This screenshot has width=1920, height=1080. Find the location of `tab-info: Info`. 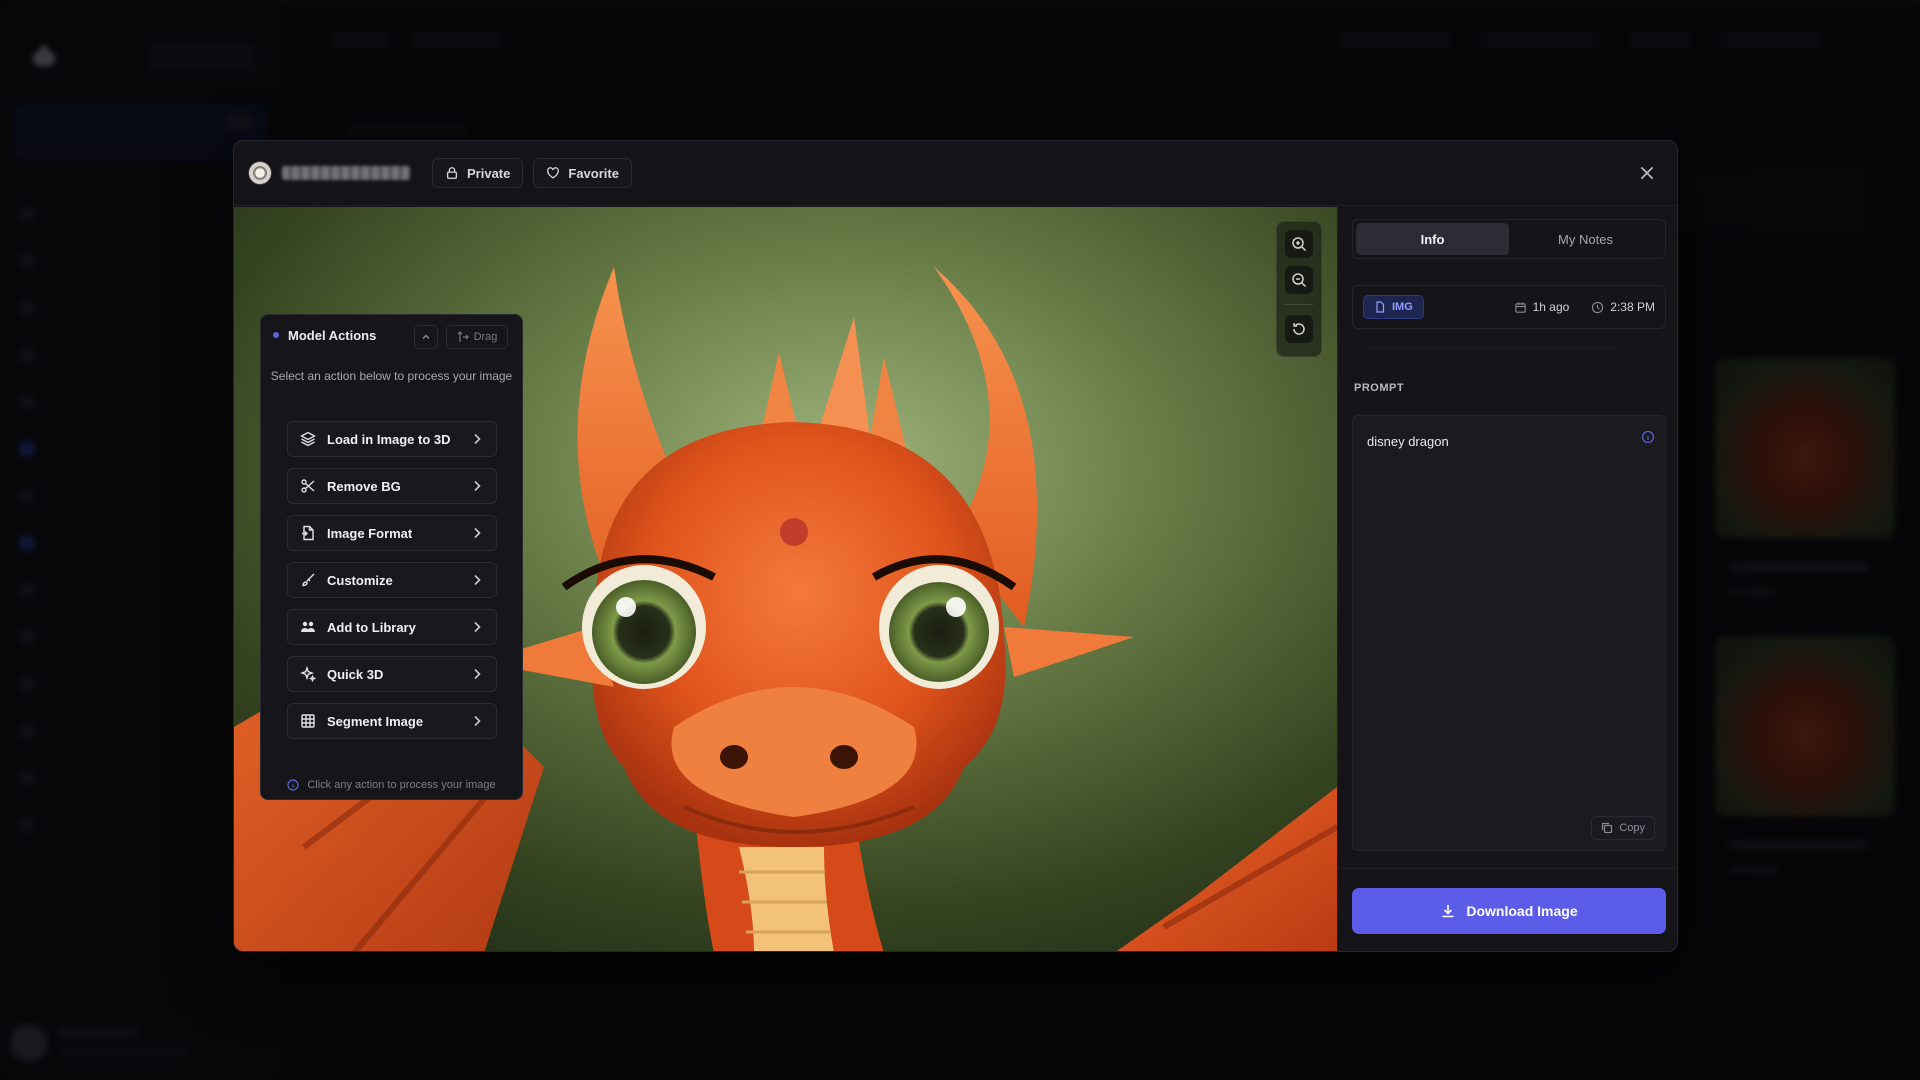

tab-info: Info is located at coordinates (1432, 239).